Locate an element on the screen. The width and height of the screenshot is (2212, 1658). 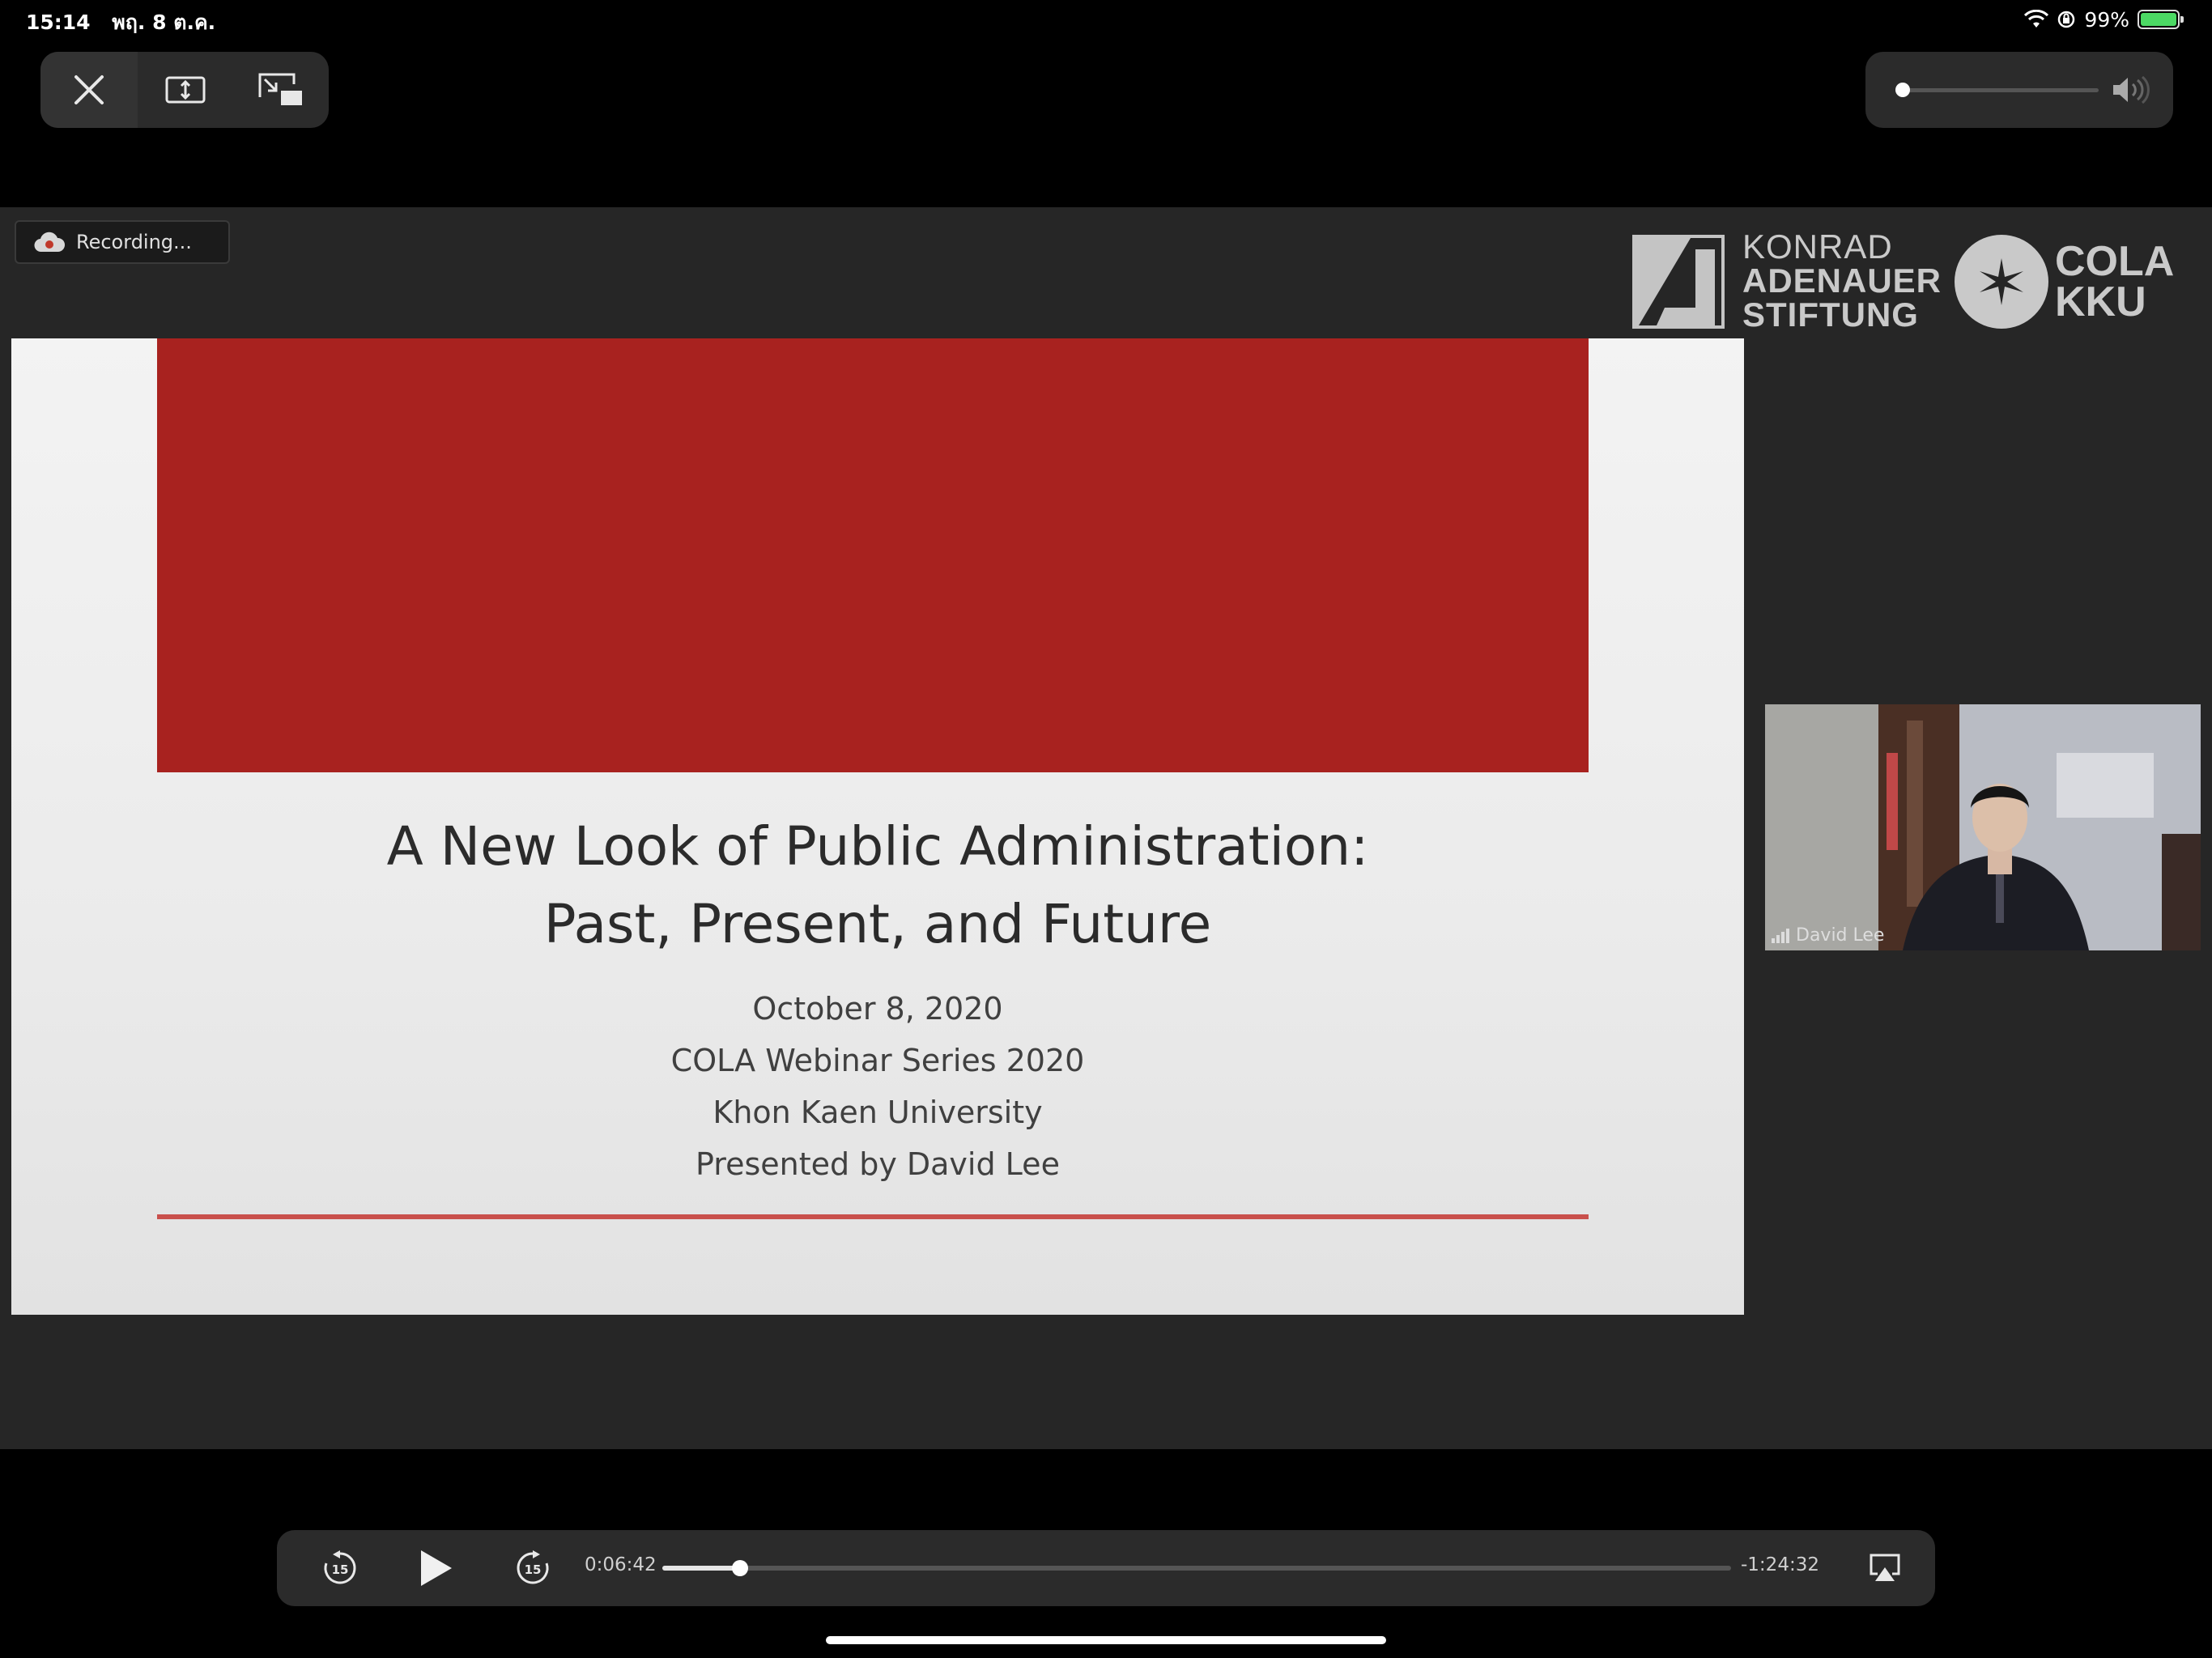
play-icon is located at coordinates (437, 1568).